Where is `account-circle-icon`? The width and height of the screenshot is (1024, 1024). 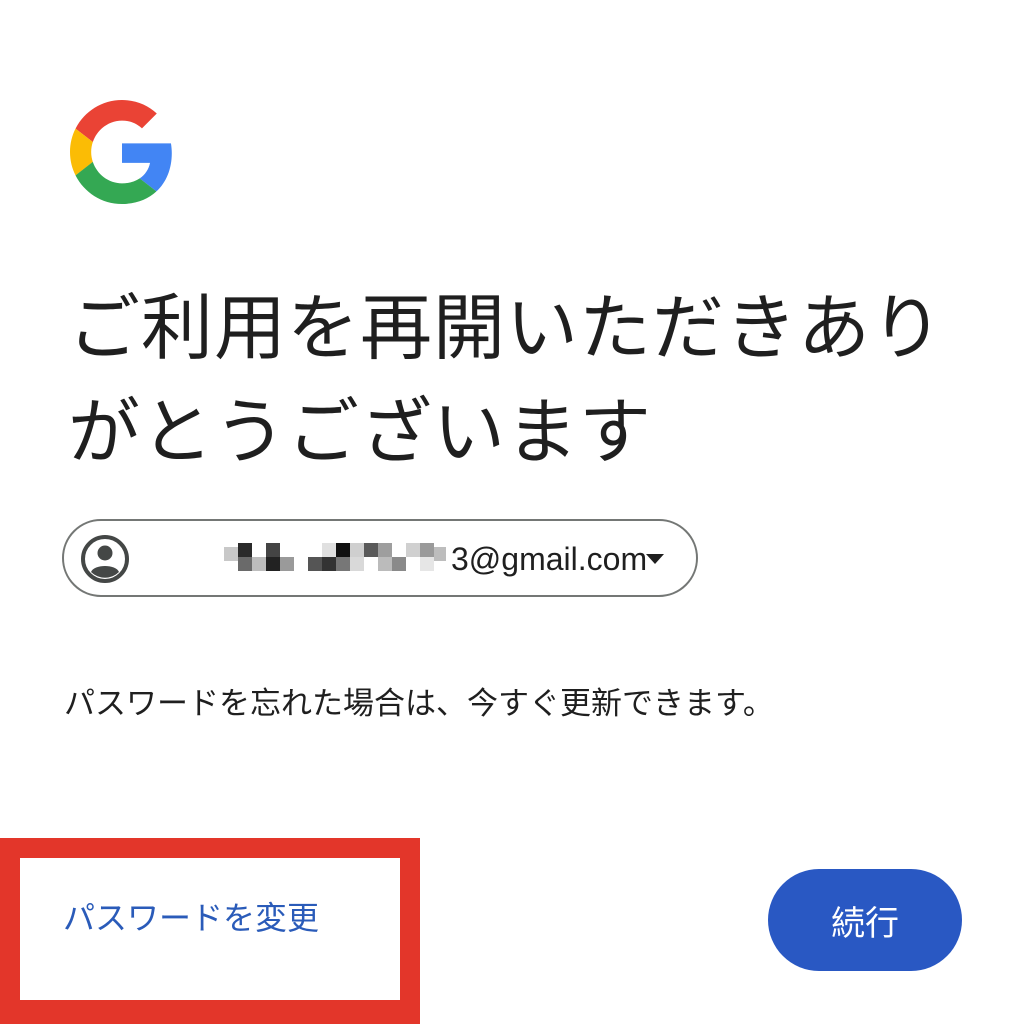 account-circle-icon is located at coordinates (105, 559).